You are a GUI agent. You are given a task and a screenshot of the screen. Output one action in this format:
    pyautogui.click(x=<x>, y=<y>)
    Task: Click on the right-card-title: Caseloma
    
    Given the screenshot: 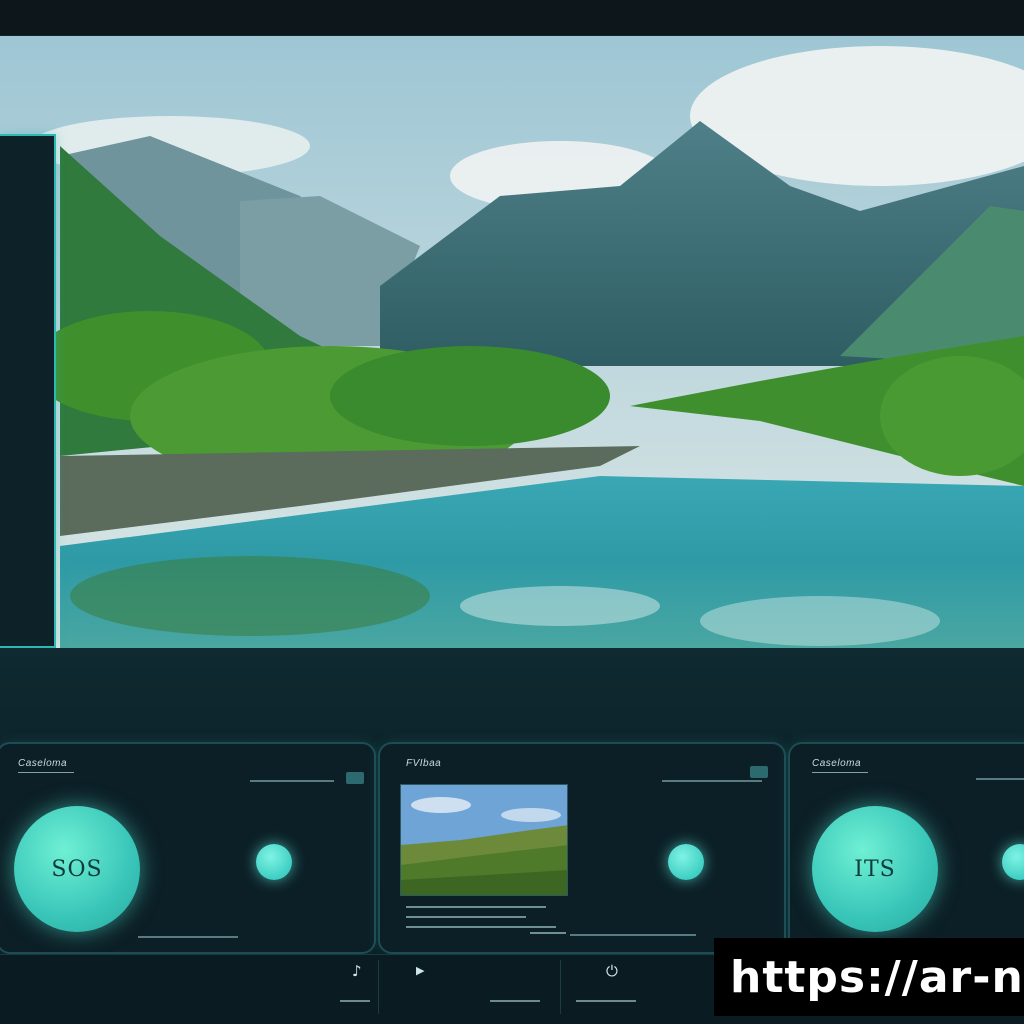 What is the action you would take?
    pyautogui.click(x=837, y=763)
    